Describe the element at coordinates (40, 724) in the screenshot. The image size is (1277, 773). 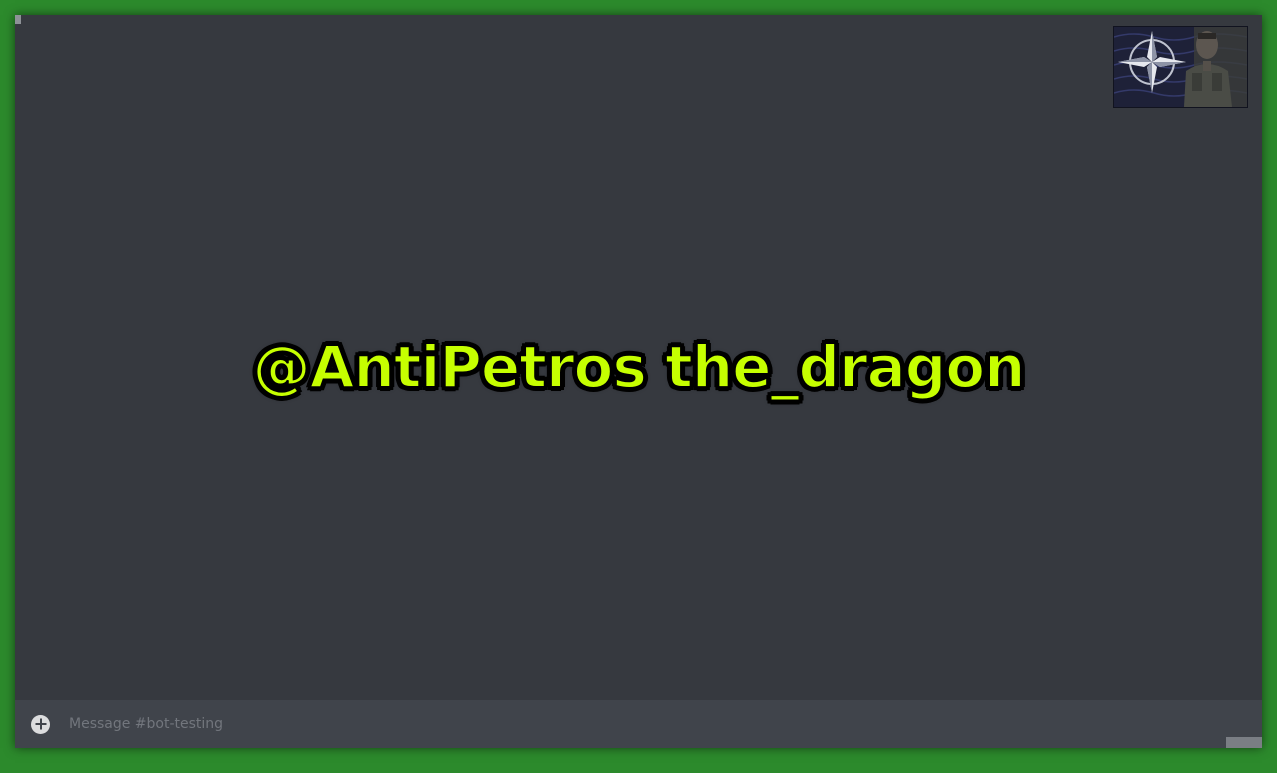
I see `plus-circle-icon` at that location.